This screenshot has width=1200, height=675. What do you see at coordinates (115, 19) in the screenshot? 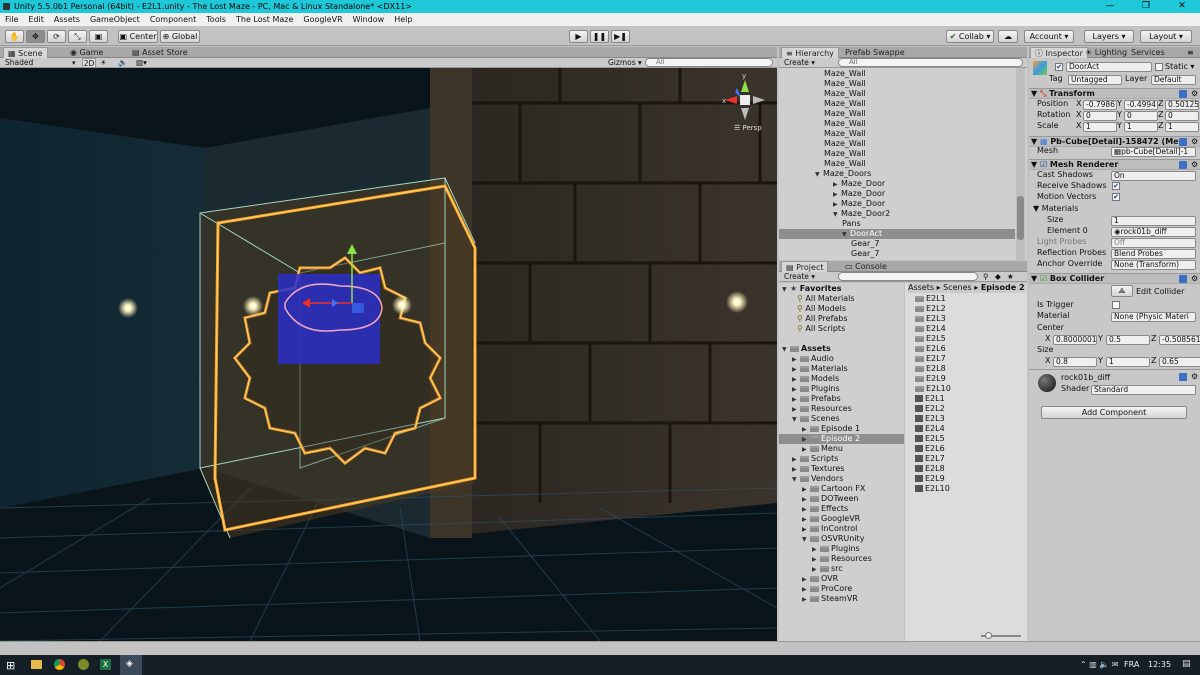
I see `menu-gameobject: GameObject` at bounding box center [115, 19].